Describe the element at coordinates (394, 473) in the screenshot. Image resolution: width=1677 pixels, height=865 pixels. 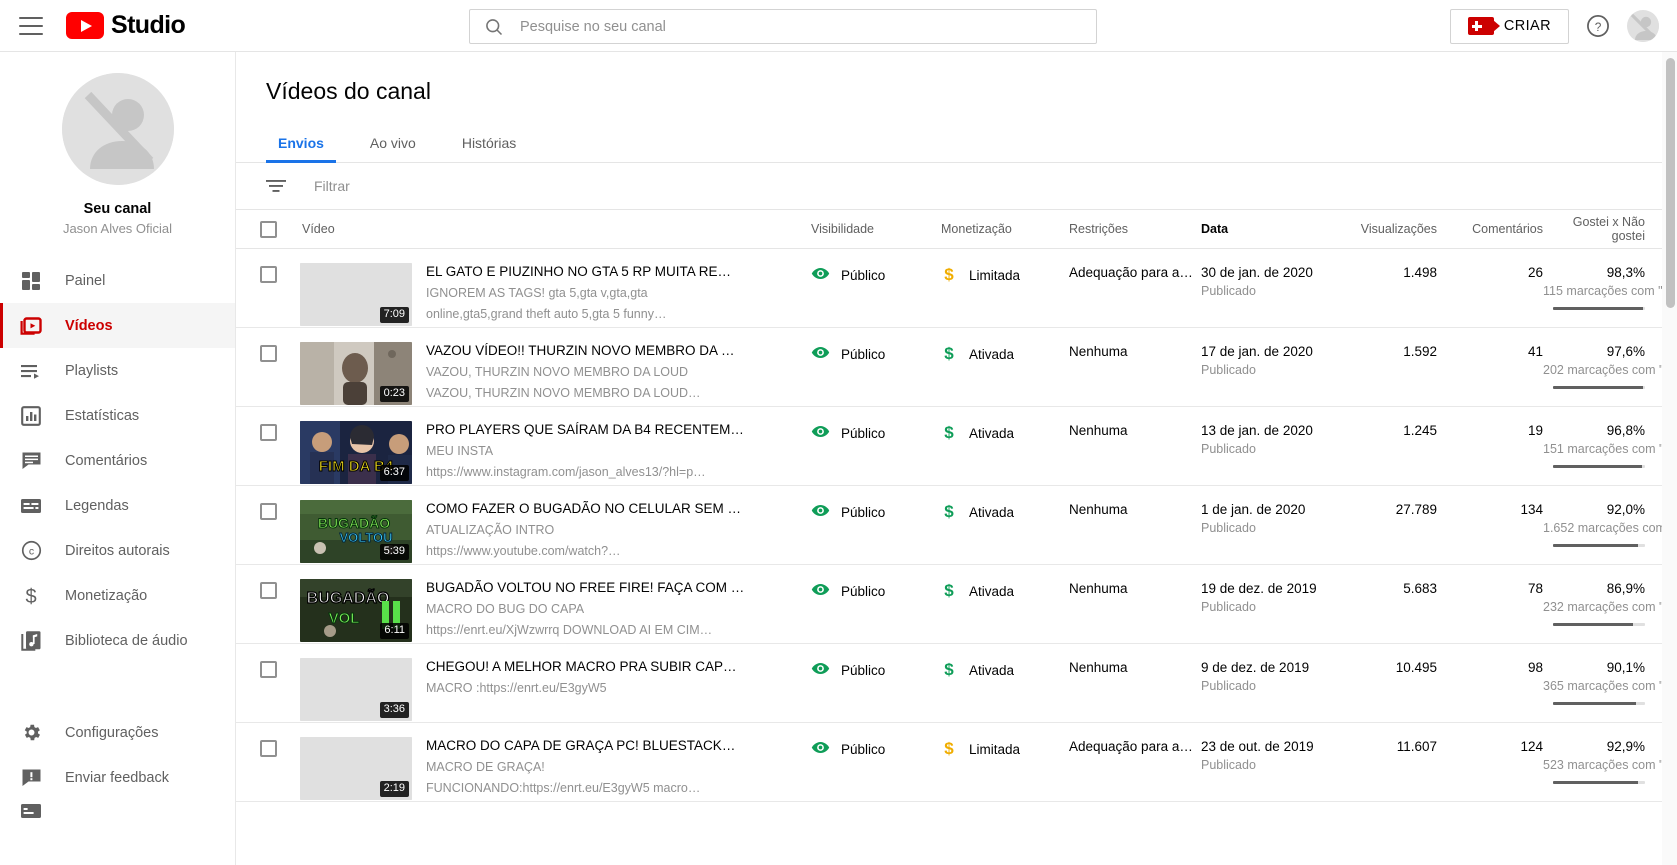
I see `video-duration: 6:37` at that location.